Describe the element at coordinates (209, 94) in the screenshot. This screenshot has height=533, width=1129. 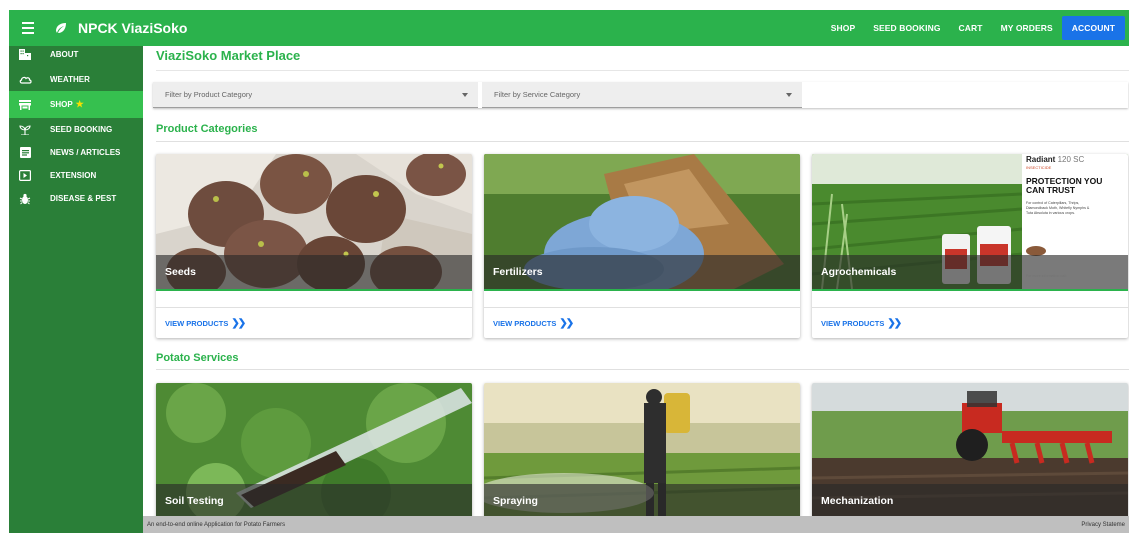
I see `filter-placeholder: Filter by Product Category` at that location.